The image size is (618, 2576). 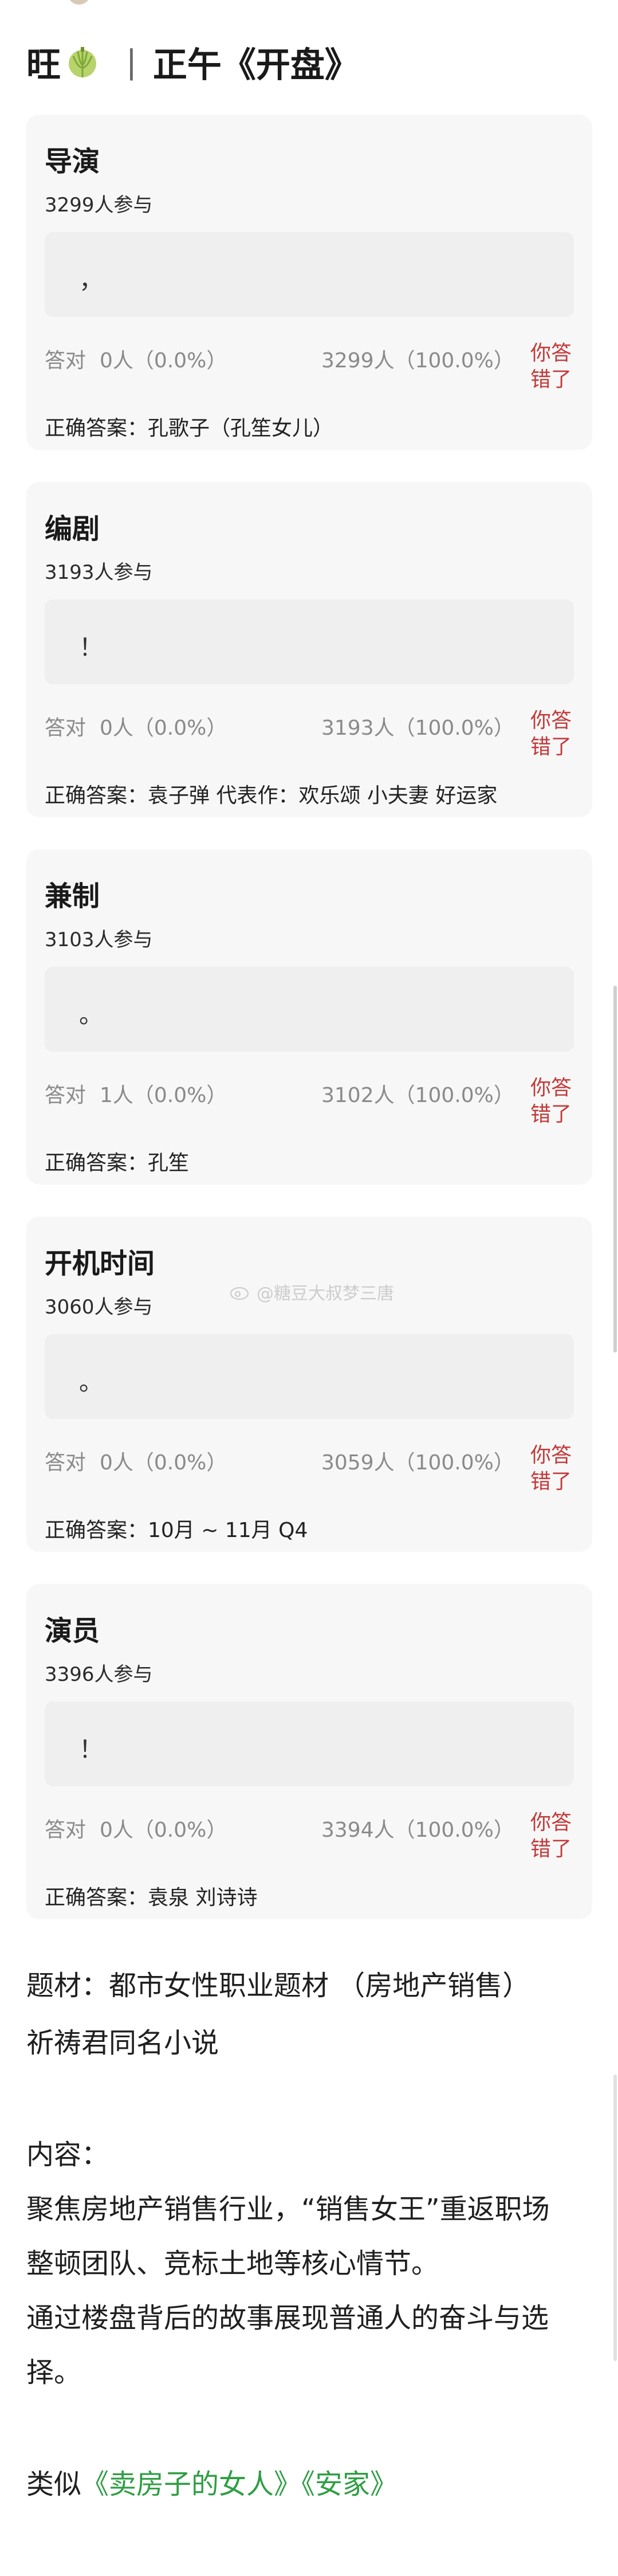 I want to click on similar-prefix: 类似, so click(x=54, y=2484).